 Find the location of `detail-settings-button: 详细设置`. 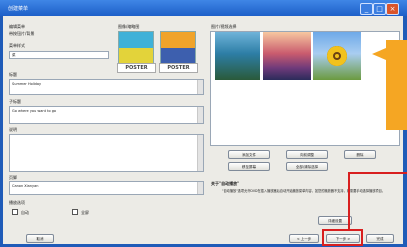

detail-settings-button: 详细设置 is located at coordinates (335, 220).